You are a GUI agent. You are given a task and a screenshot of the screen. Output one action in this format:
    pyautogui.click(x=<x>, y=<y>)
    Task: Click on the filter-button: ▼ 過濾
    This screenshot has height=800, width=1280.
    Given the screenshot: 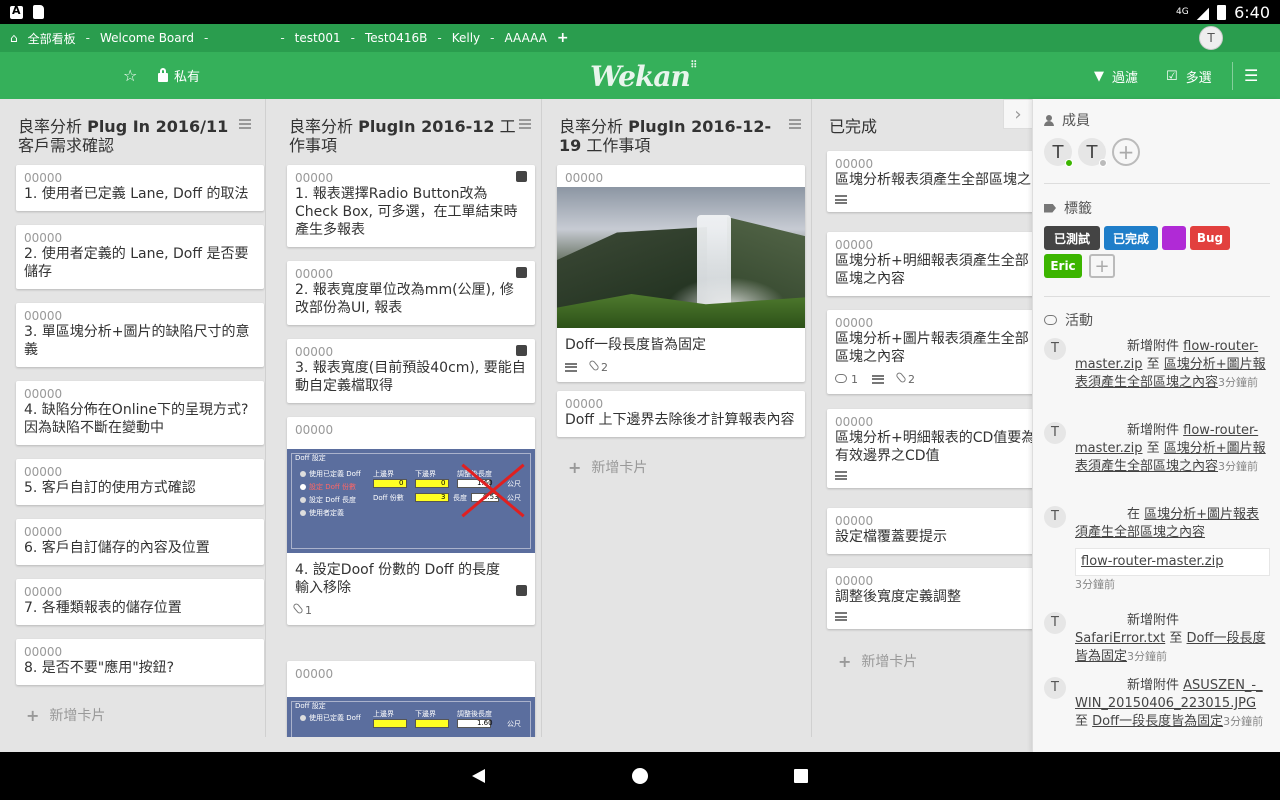 What is the action you would take?
    pyautogui.click(x=1116, y=76)
    